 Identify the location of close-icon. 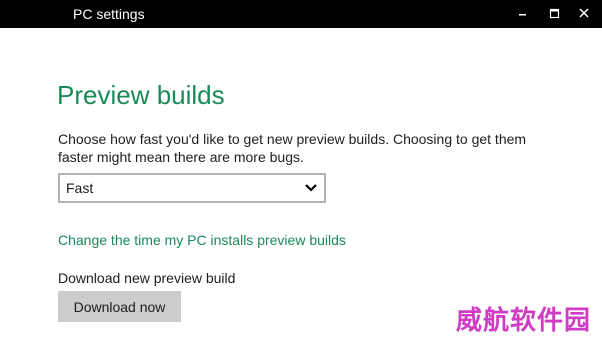
(584, 13).